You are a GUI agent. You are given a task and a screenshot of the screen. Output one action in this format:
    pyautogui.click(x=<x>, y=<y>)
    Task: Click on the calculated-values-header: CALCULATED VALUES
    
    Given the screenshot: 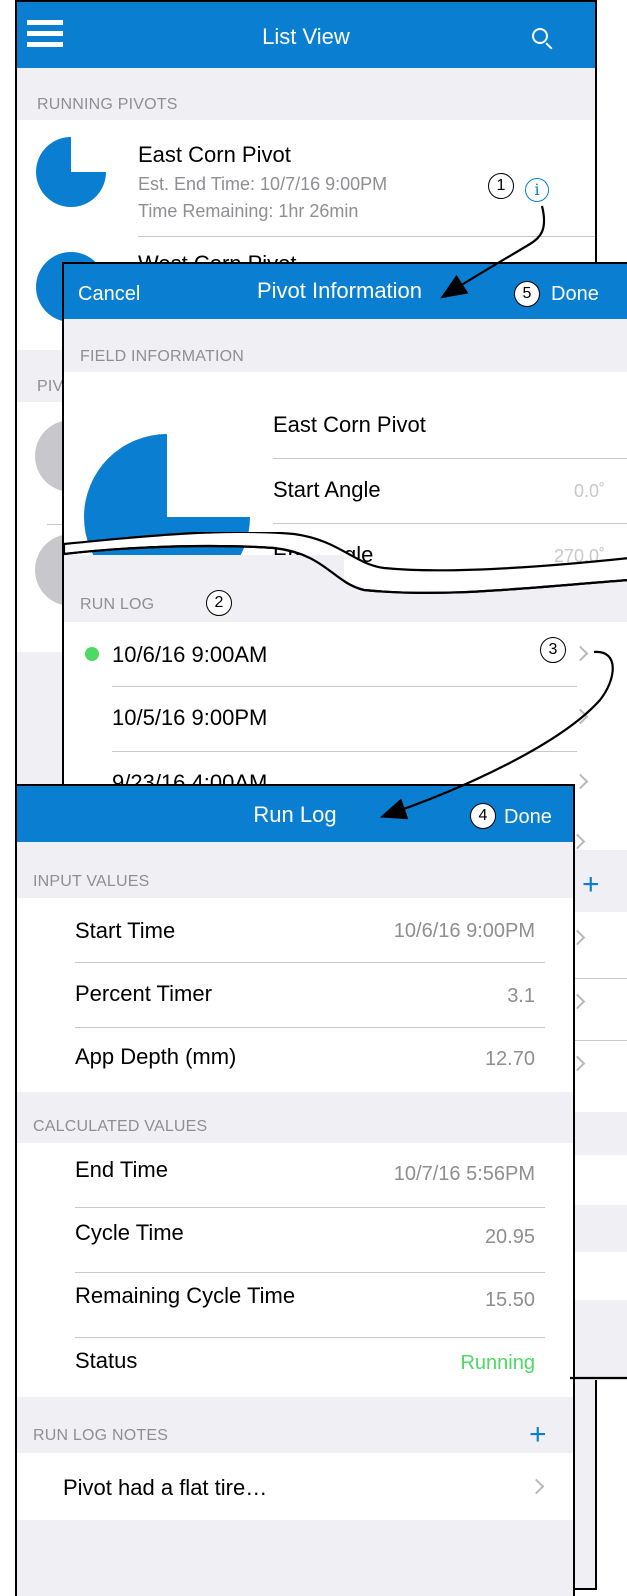 What is the action you would take?
    pyautogui.click(x=120, y=1126)
    